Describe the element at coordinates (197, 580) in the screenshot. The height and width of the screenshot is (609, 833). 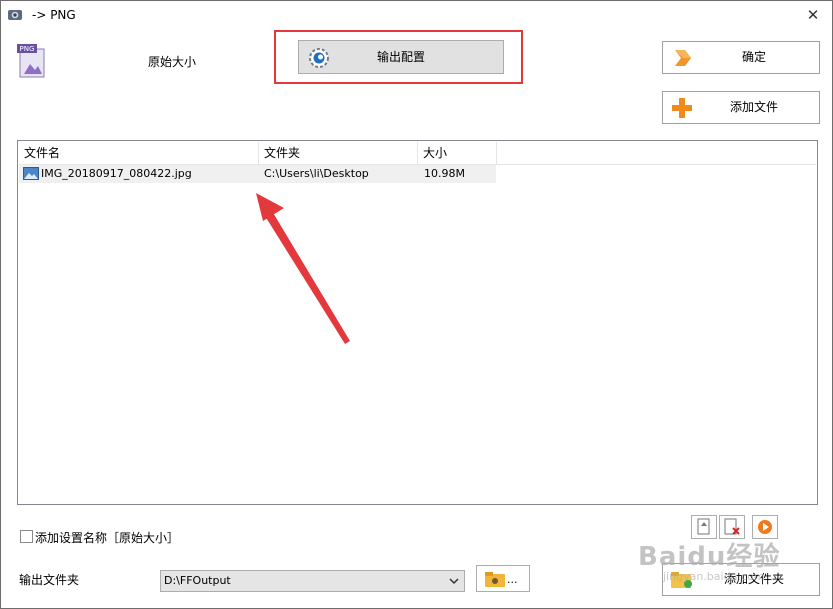
I see `output-folder-value: D:\FFOutput` at that location.